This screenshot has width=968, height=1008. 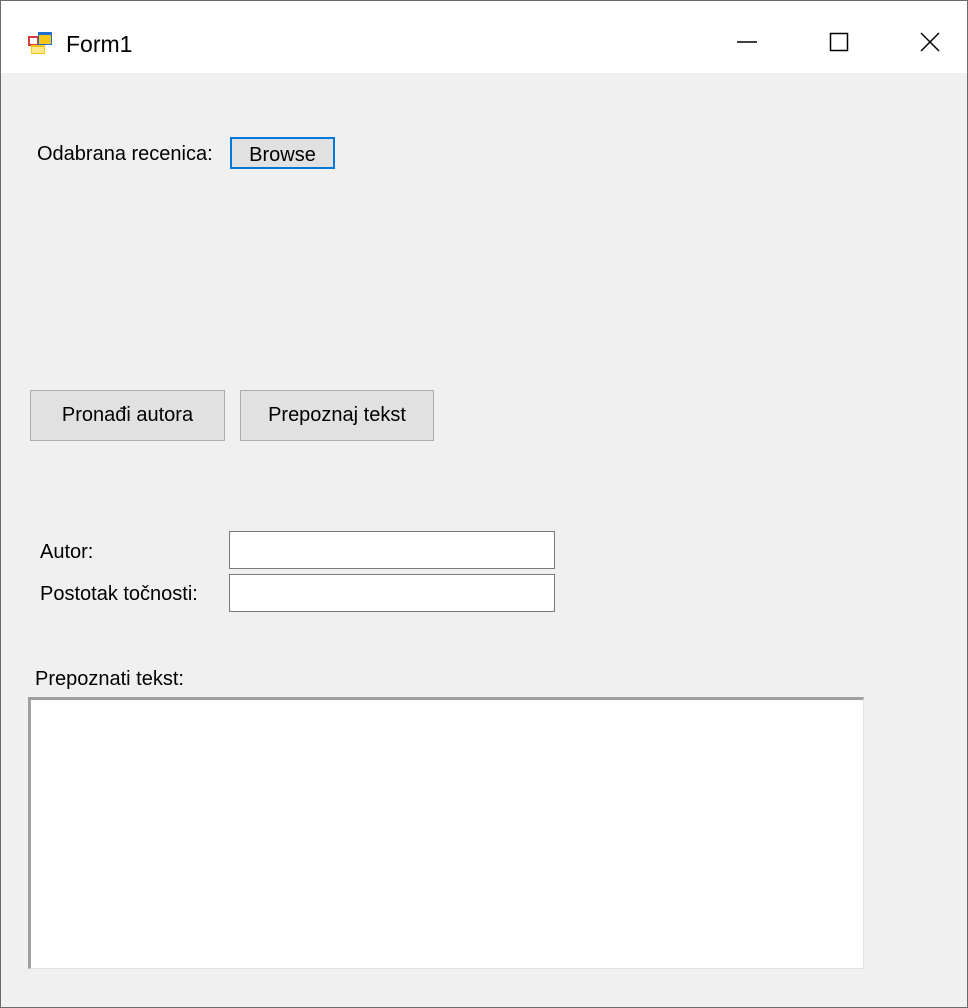 I want to click on maximize-button, so click(x=839, y=37).